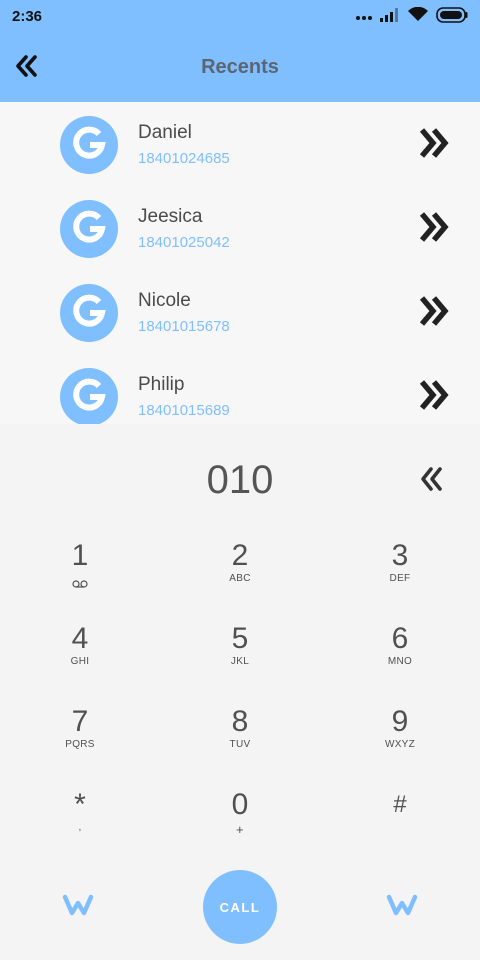 The image size is (480, 960). What do you see at coordinates (165, 132) in the screenshot?
I see `contact-name: Daniel` at bounding box center [165, 132].